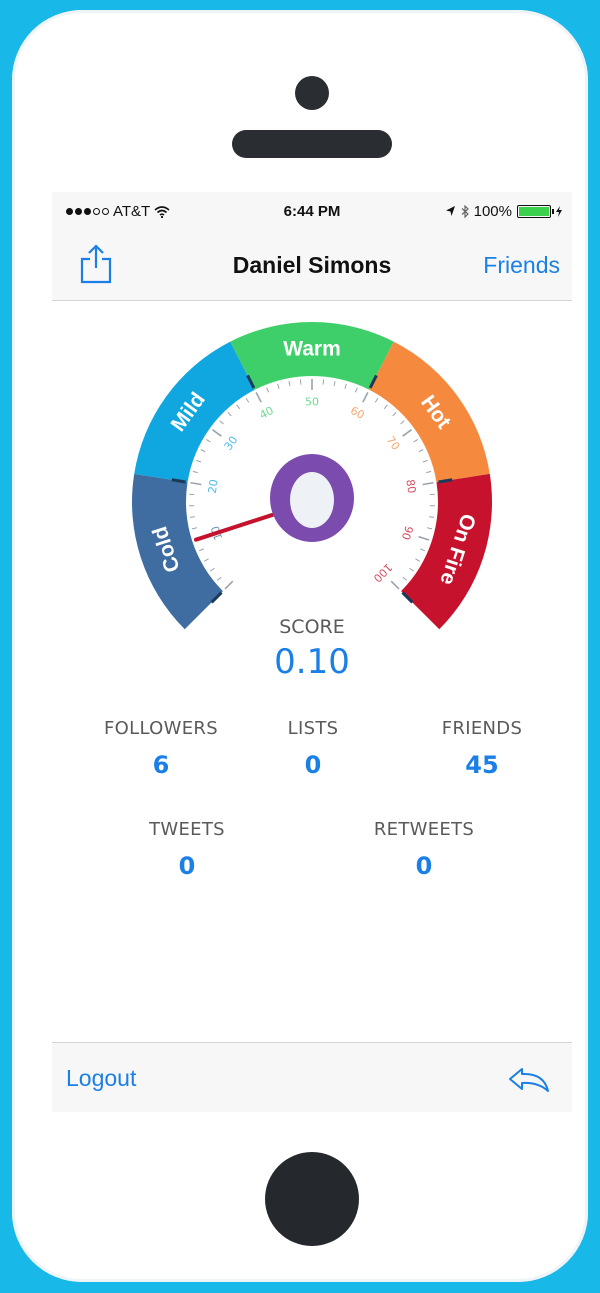 The height and width of the screenshot is (1293, 600). What do you see at coordinates (312, 144) in the screenshot?
I see `speaker` at bounding box center [312, 144].